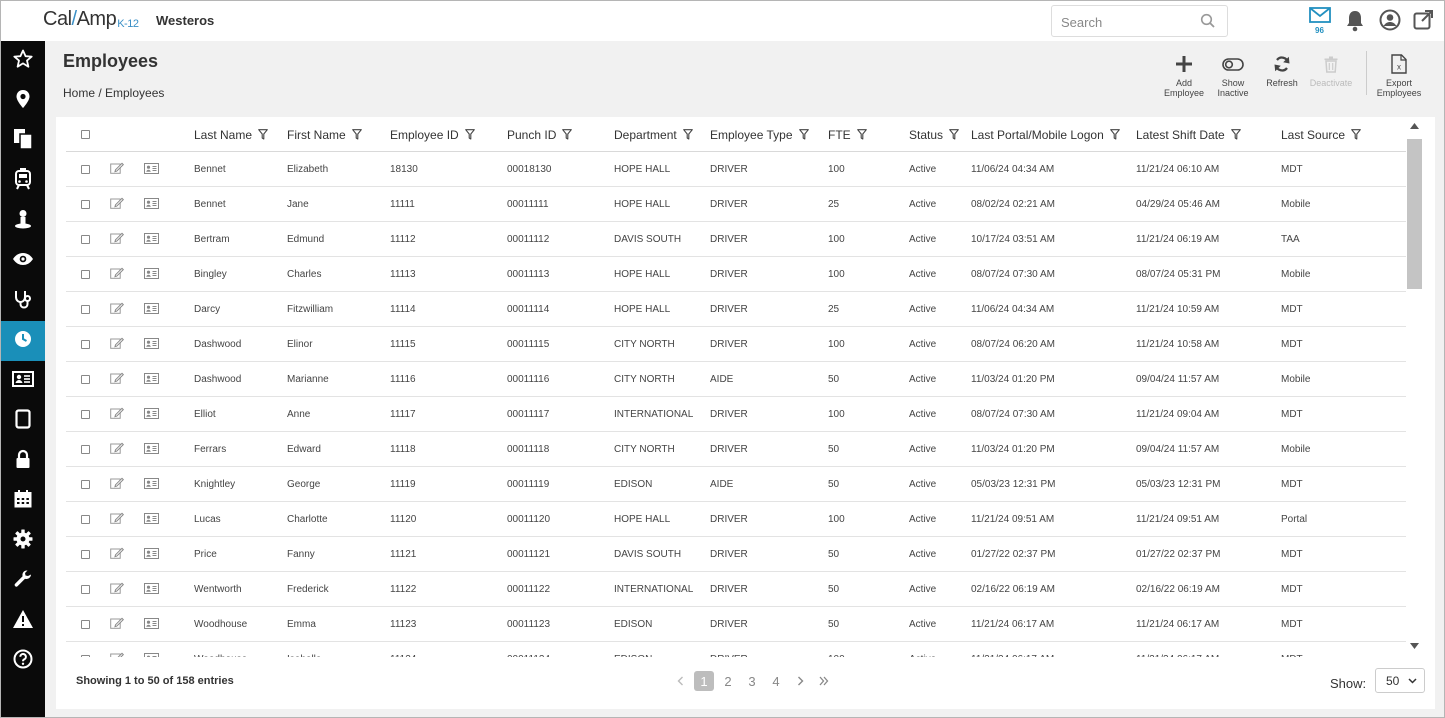 The height and width of the screenshot is (718, 1445). I want to click on sidebar-item-monitor, so click(23, 261).